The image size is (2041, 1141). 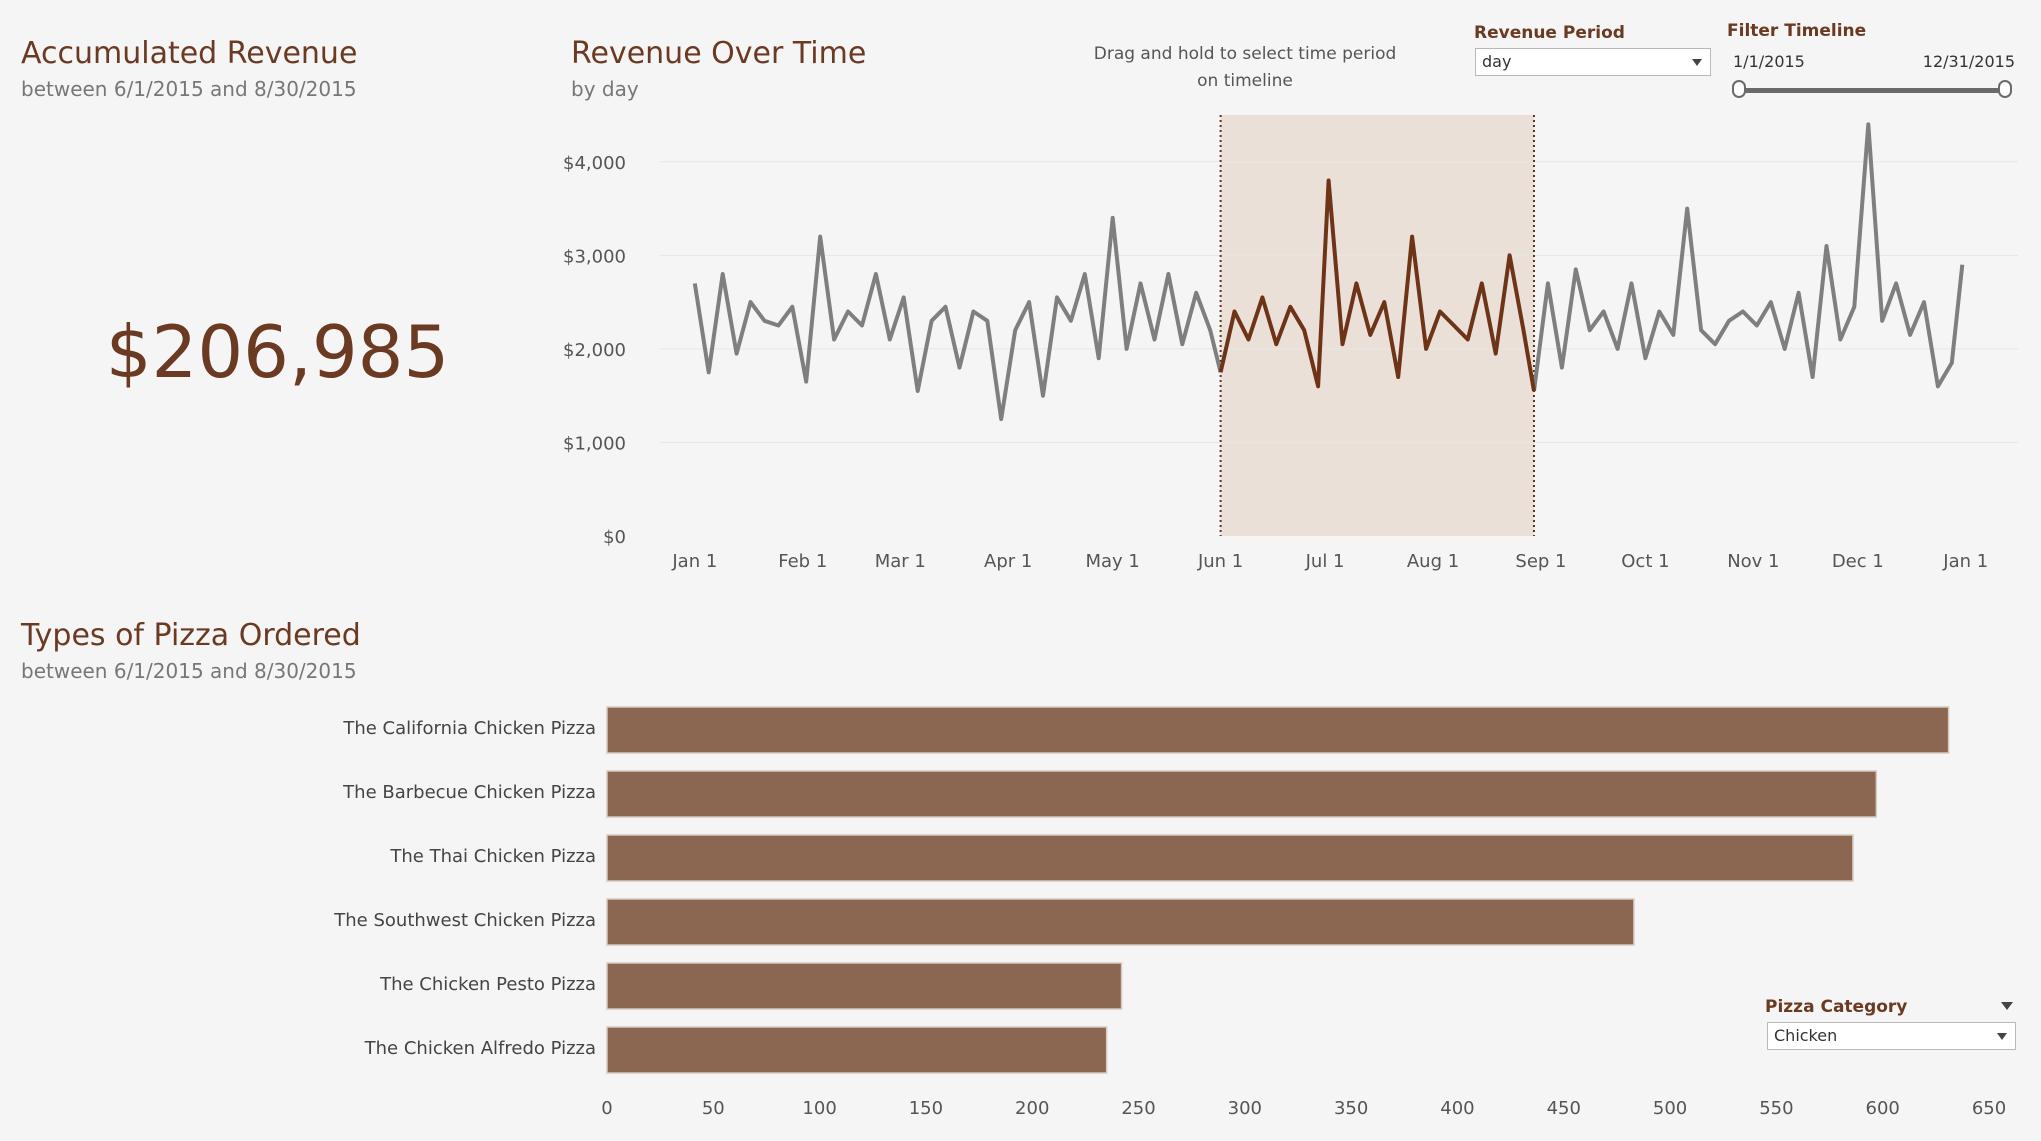 What do you see at coordinates (1806, 1035) in the screenshot?
I see `pizza-category-value: Chicken` at bounding box center [1806, 1035].